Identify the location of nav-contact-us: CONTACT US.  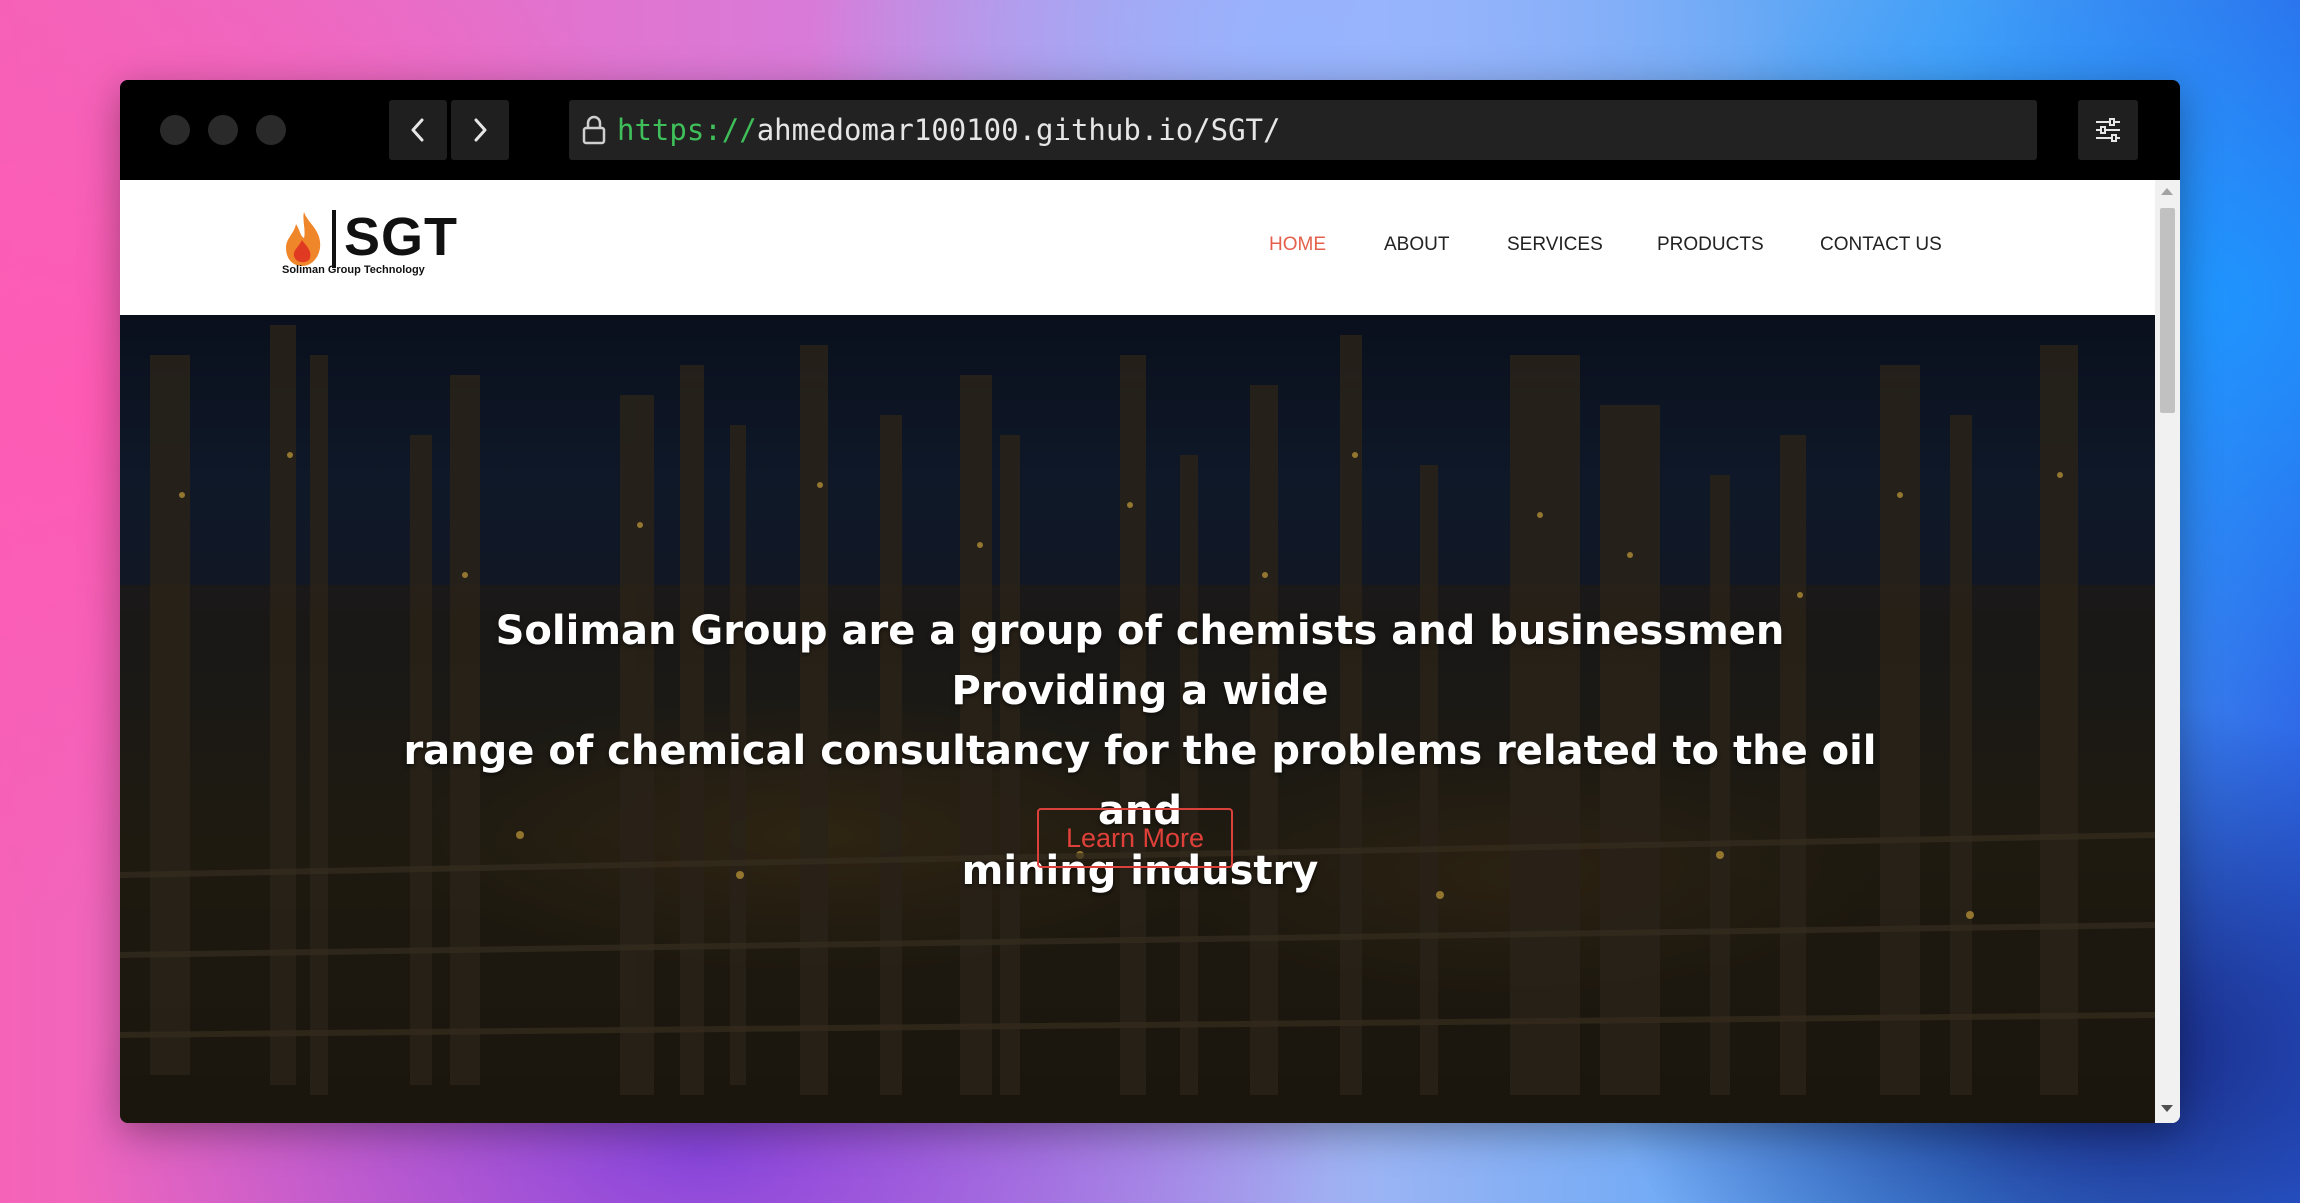
(1881, 245).